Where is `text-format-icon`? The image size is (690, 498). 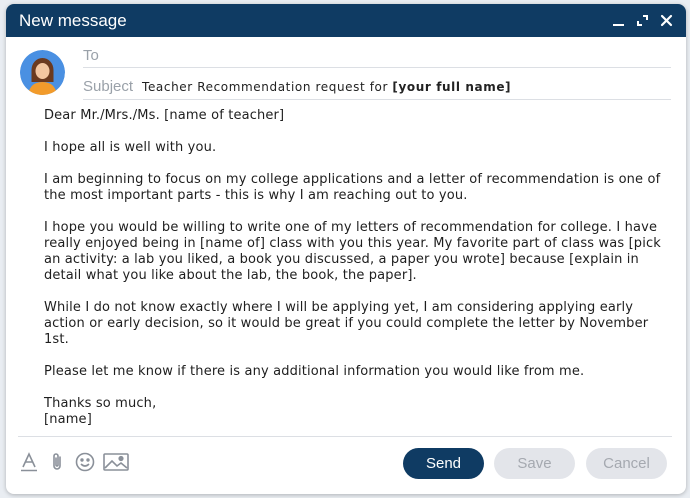
text-format-icon is located at coordinates (29, 462).